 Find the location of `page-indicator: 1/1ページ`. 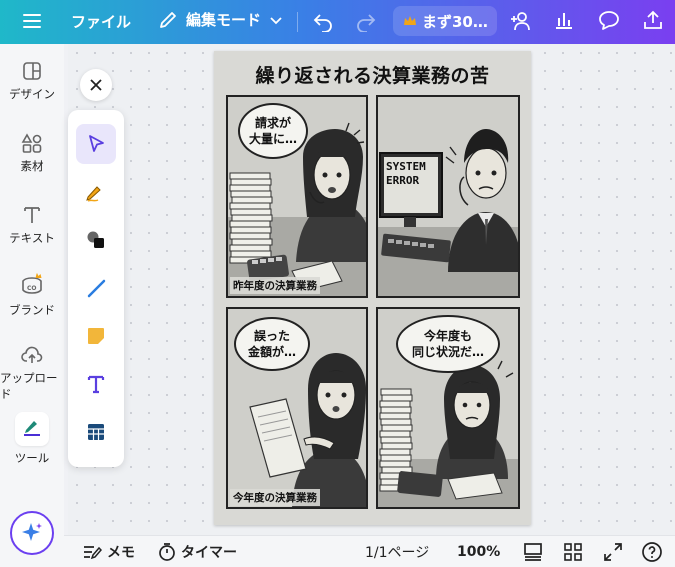

page-indicator: 1/1ページ is located at coordinates (397, 551).